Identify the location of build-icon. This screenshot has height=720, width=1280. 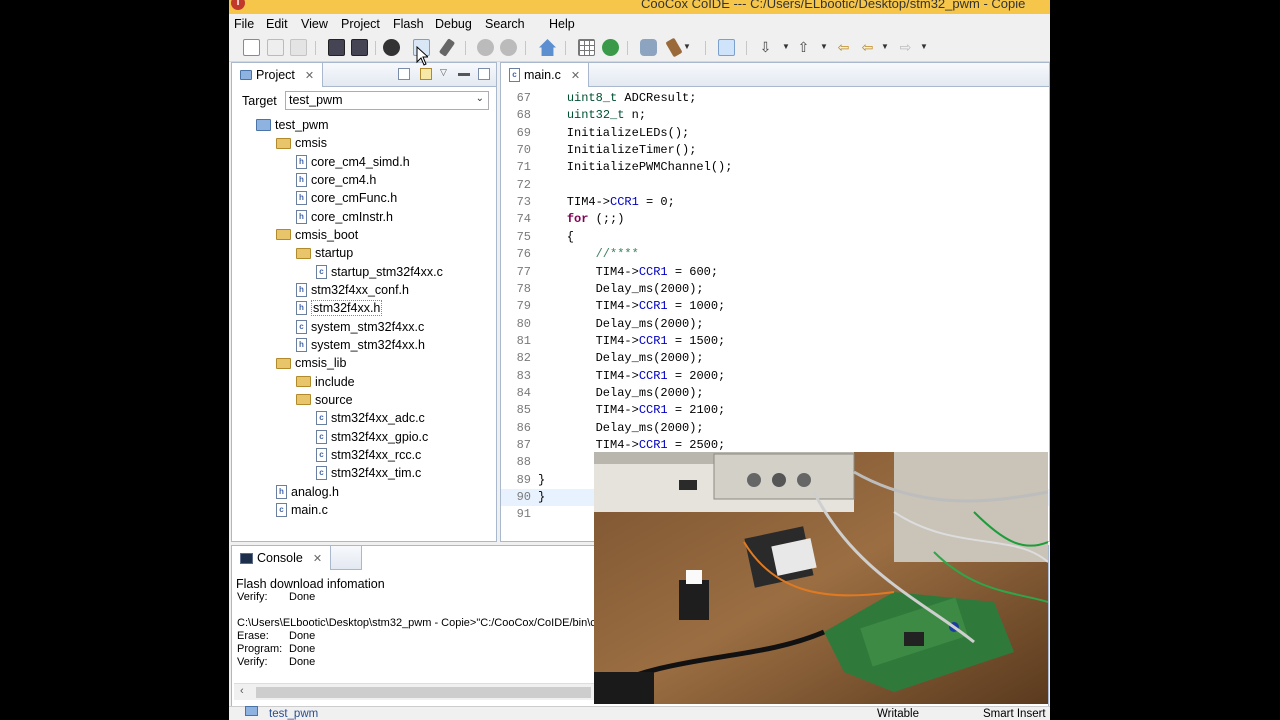
(336, 47).